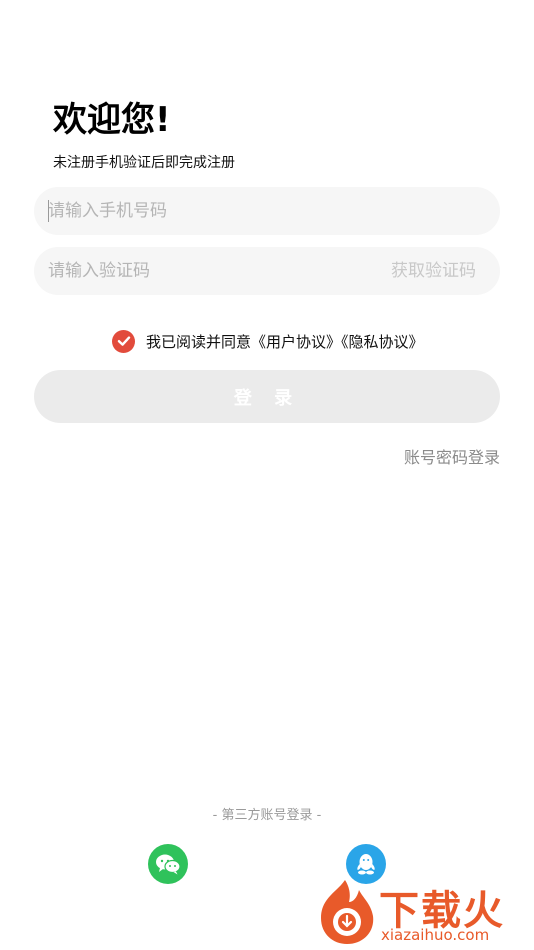  I want to click on code-field: 获取验证码, so click(267, 271).